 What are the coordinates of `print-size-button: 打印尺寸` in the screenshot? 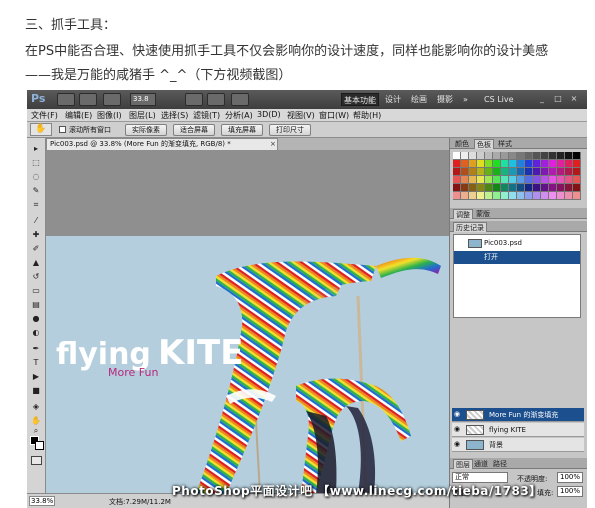 It's located at (290, 130).